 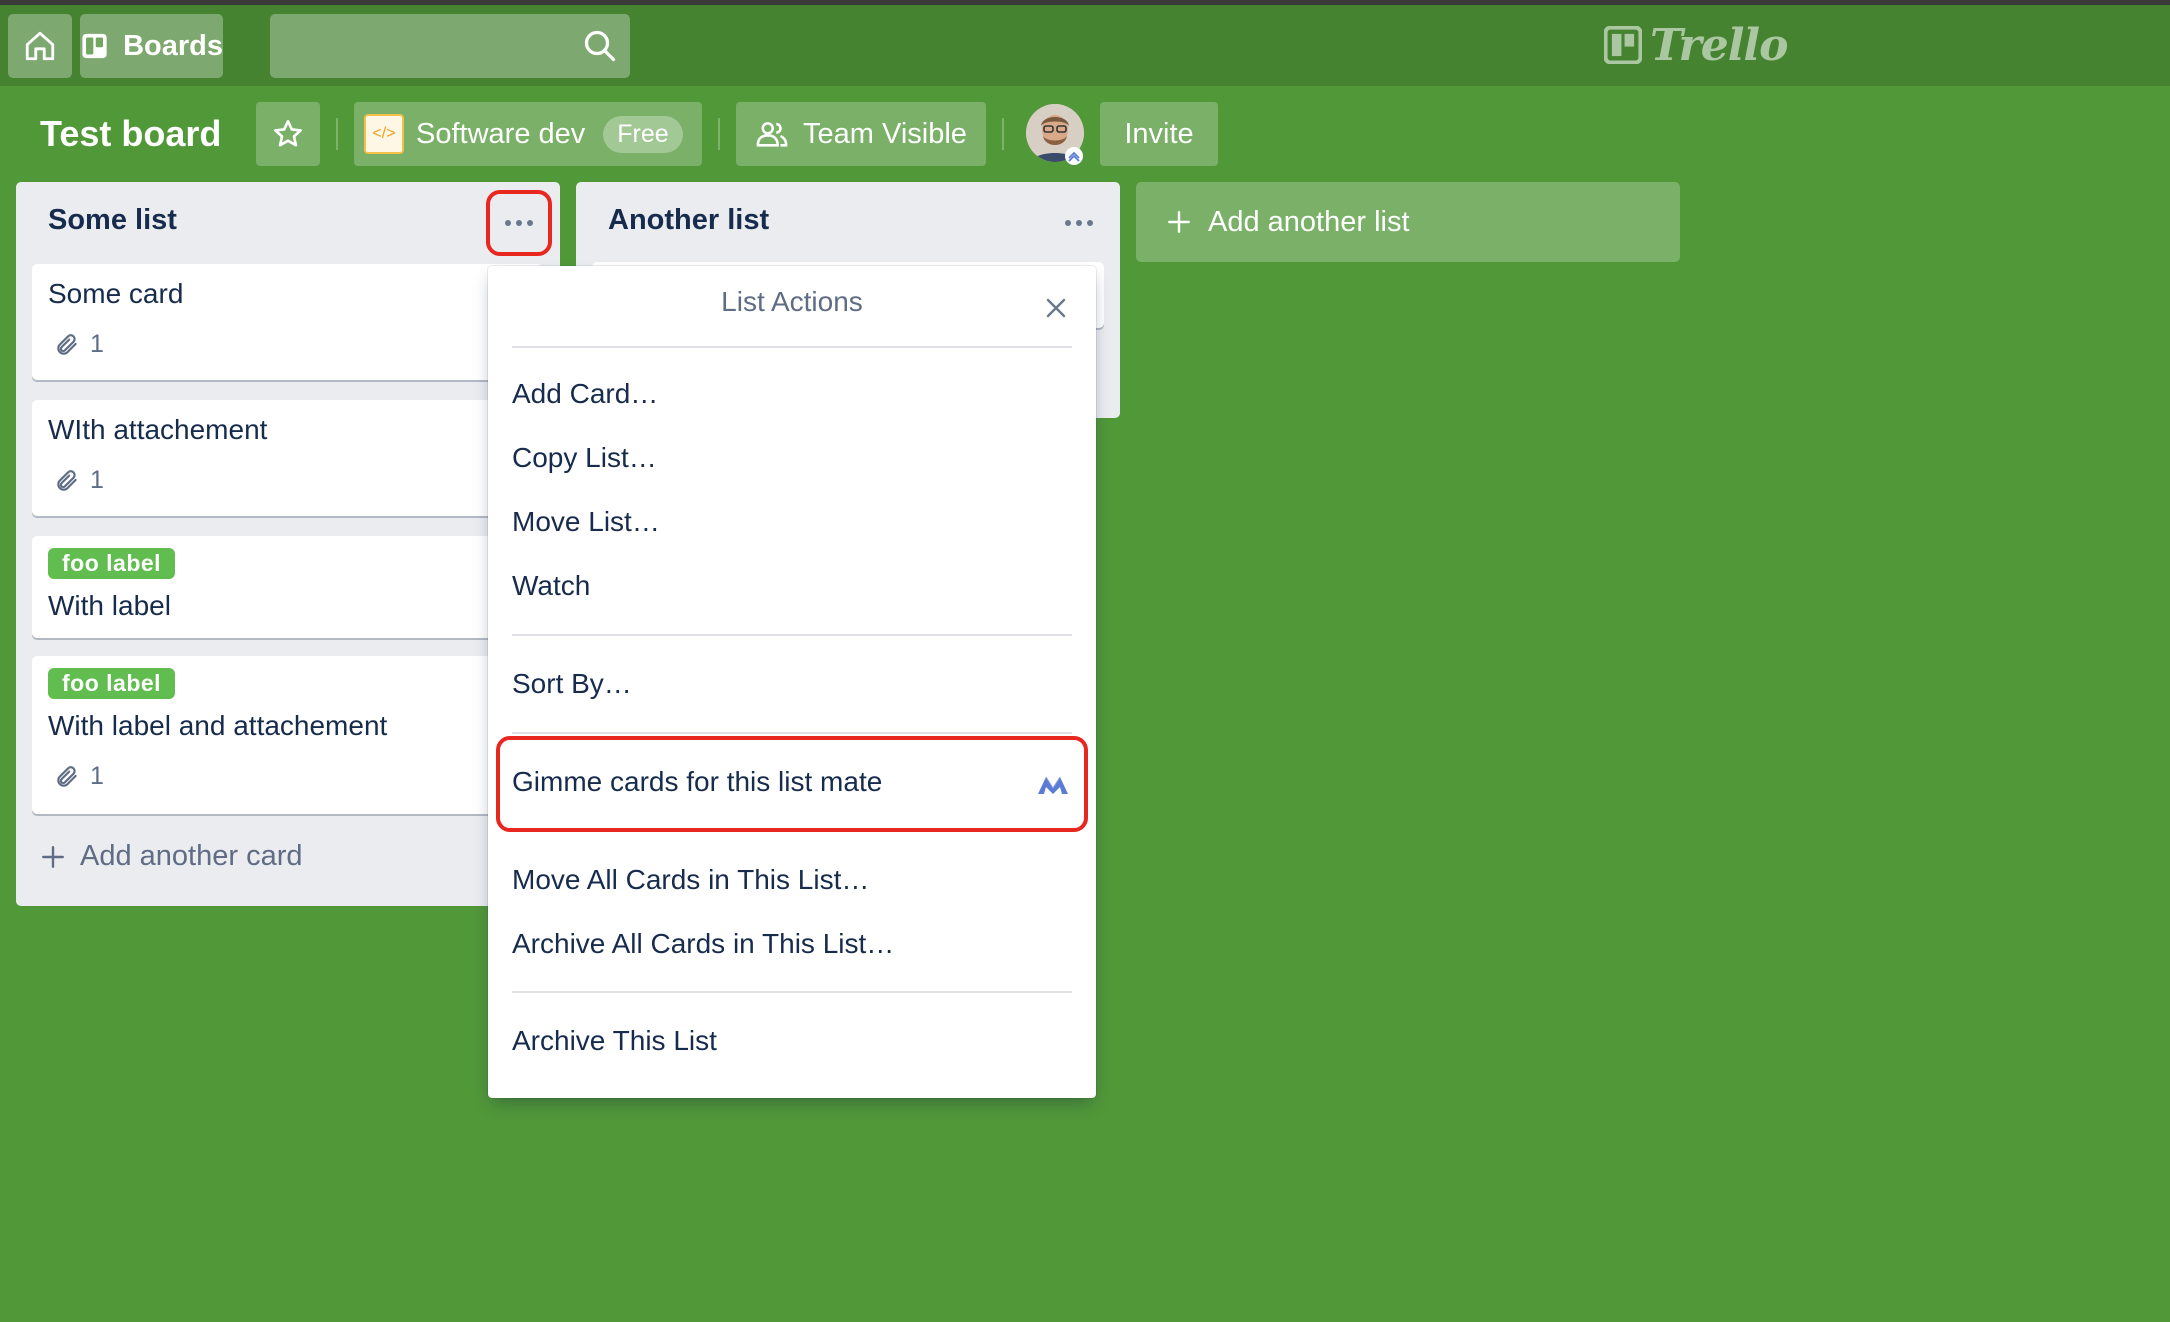 I want to click on star-icon, so click(x=288, y=133).